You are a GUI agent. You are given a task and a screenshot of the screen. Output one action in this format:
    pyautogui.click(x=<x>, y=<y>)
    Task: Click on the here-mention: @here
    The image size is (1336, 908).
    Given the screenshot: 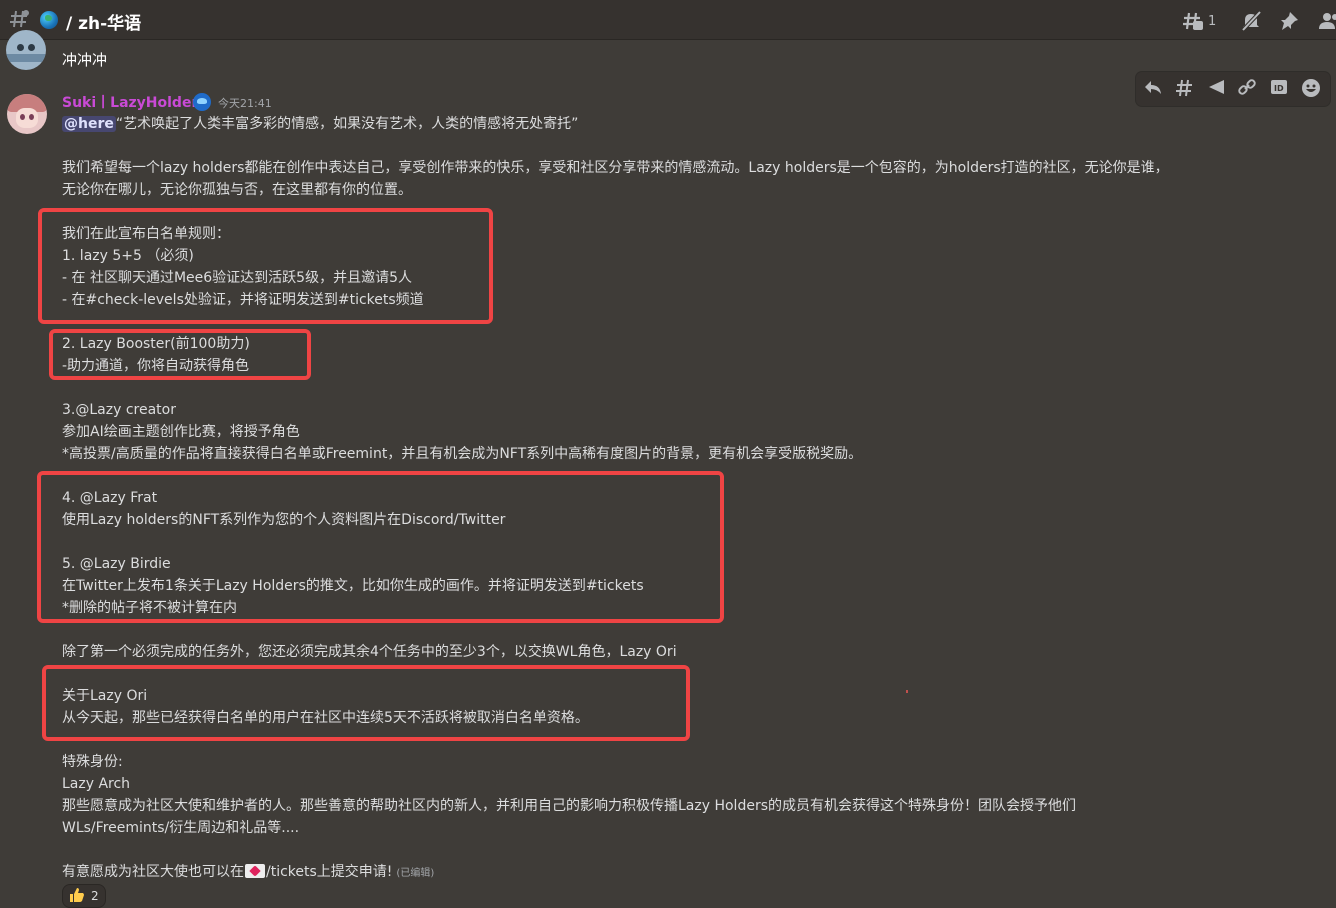 What is the action you would take?
    pyautogui.click(x=89, y=124)
    